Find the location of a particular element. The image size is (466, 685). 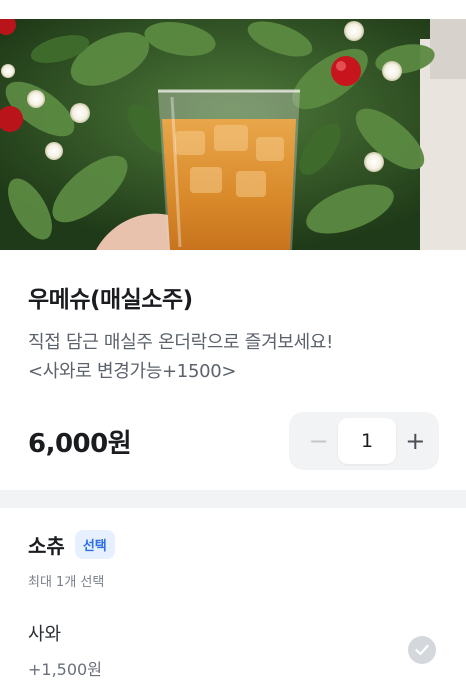

section-divider is located at coordinates (233, 499).